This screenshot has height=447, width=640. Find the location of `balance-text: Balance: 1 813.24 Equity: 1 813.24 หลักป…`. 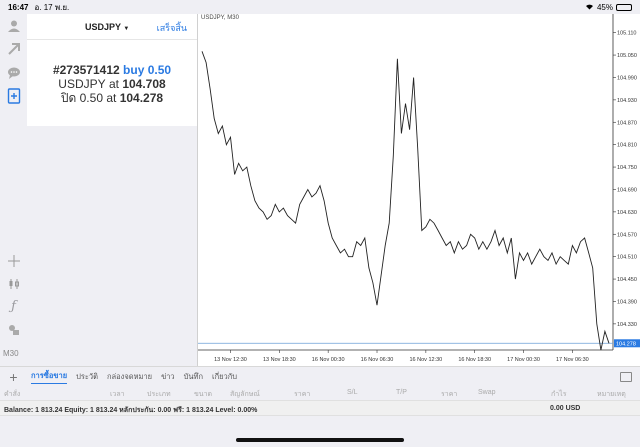

balance-text: Balance: 1 813.24 Equity: 1 813.24 หลักป… is located at coordinates (131, 410).